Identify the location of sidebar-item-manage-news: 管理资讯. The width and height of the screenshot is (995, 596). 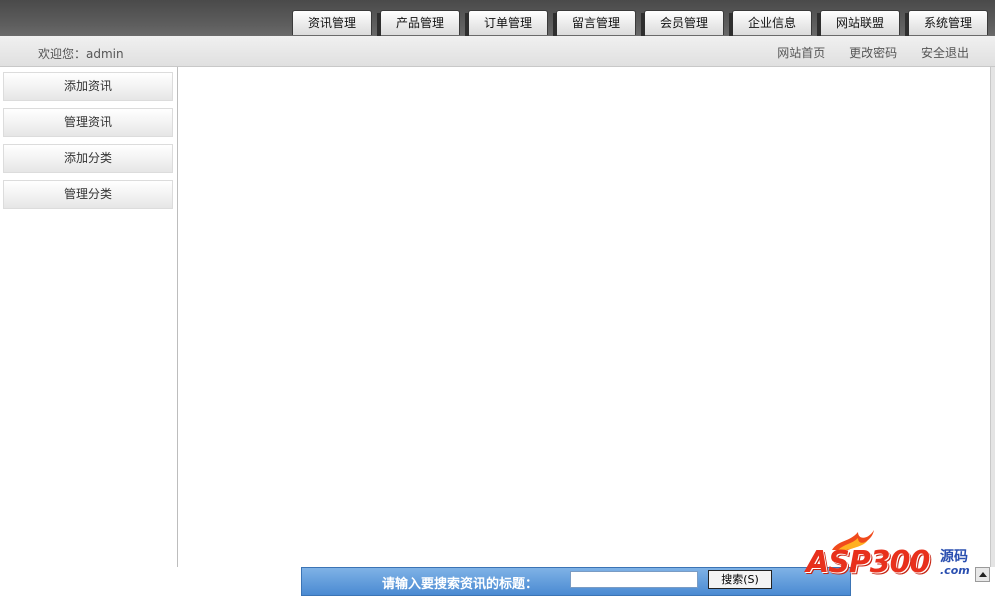
(88, 122).